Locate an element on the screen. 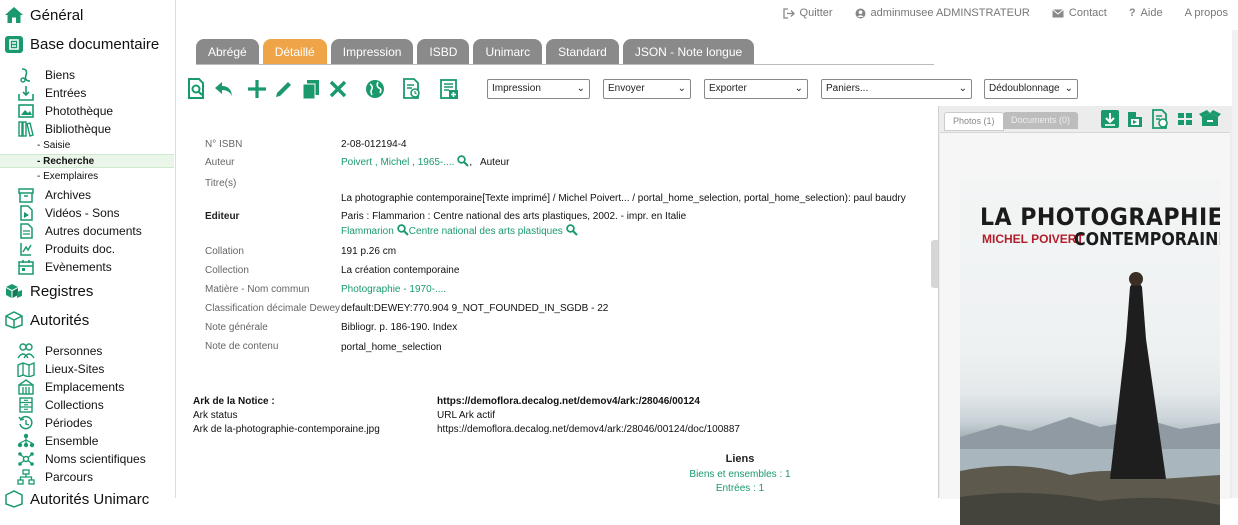  tab-impression: Impression is located at coordinates (372, 51).